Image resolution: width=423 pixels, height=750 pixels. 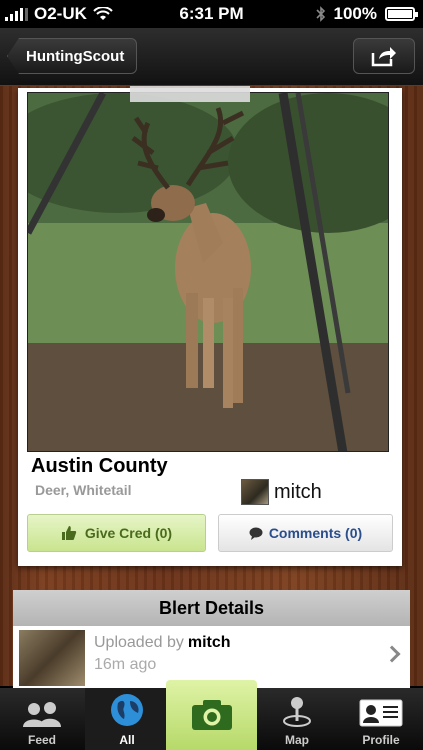 What do you see at coordinates (72, 56) in the screenshot?
I see `back-button: HuntingScout` at bounding box center [72, 56].